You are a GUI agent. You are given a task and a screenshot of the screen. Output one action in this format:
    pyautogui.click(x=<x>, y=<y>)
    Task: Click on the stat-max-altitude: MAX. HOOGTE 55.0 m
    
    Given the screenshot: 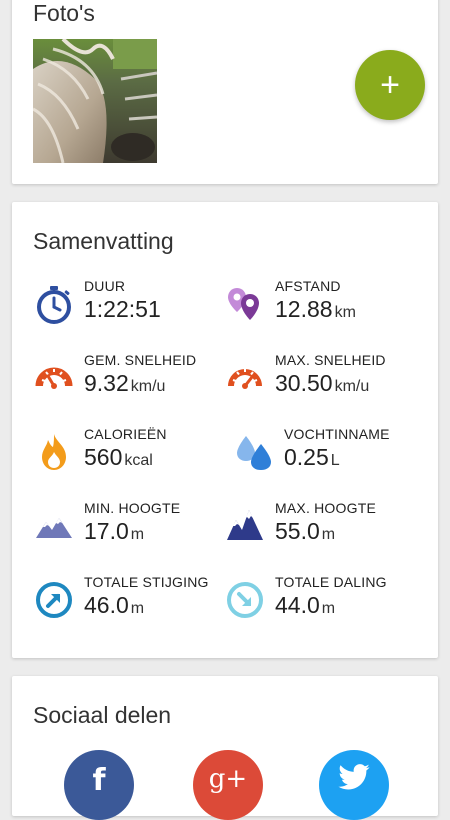 What is the action you would take?
    pyautogui.click(x=325, y=528)
    